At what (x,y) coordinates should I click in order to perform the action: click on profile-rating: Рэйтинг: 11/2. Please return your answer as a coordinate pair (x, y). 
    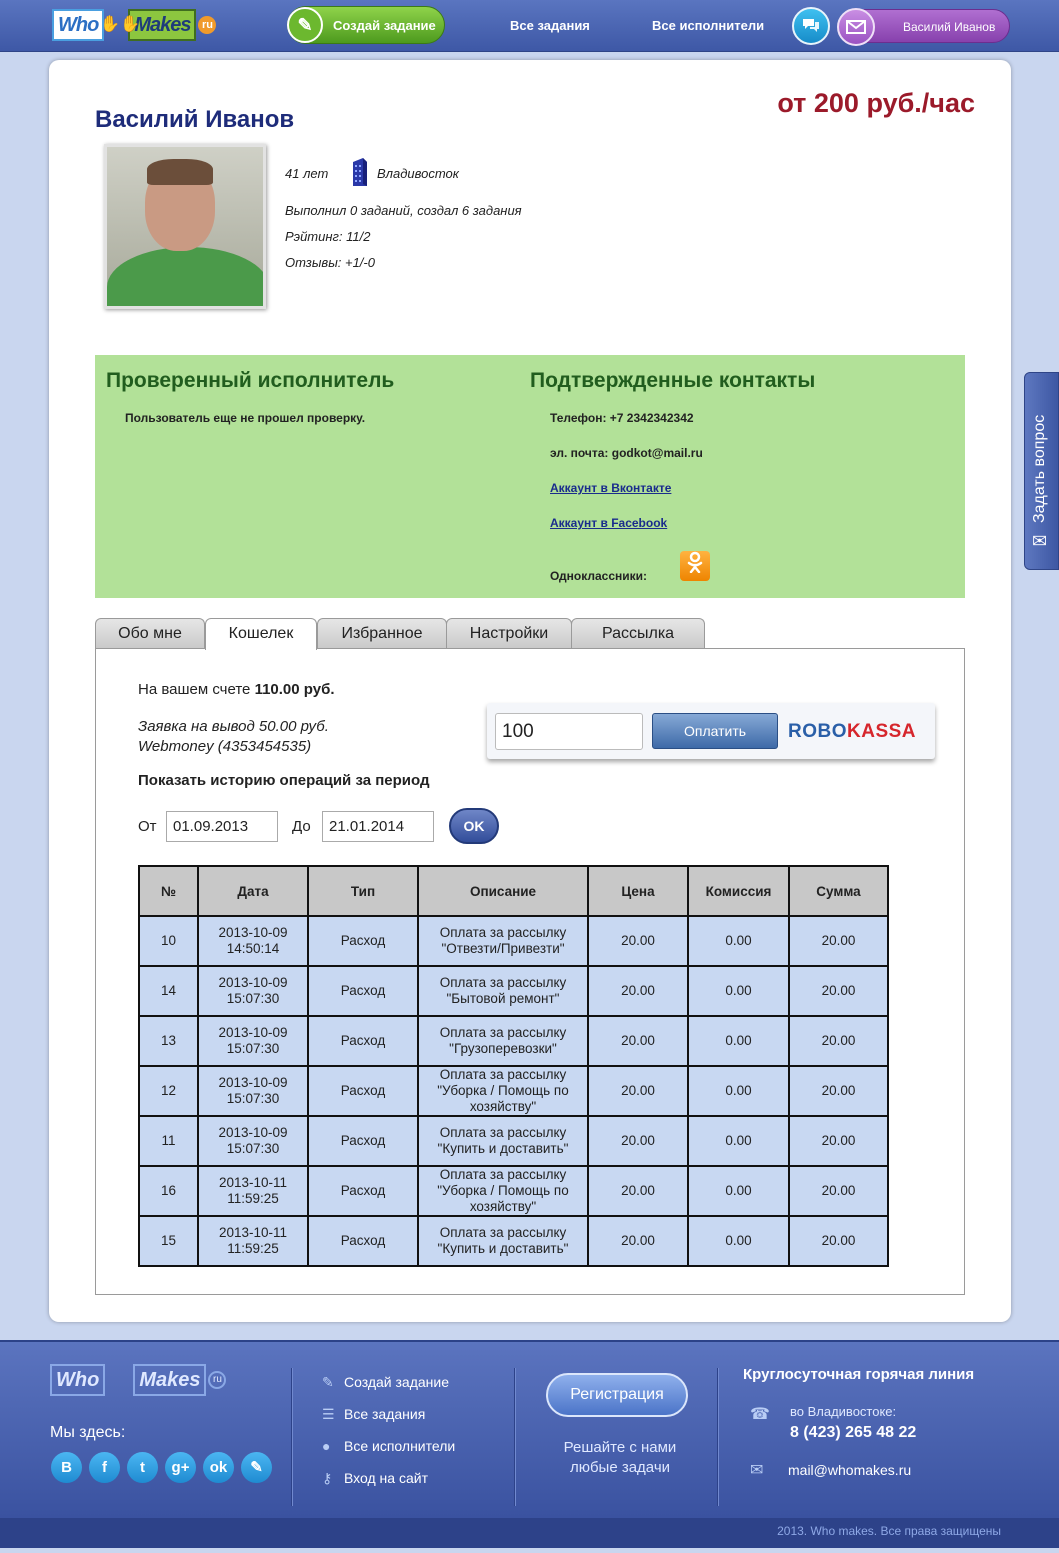
    Looking at the image, I should click on (328, 236).